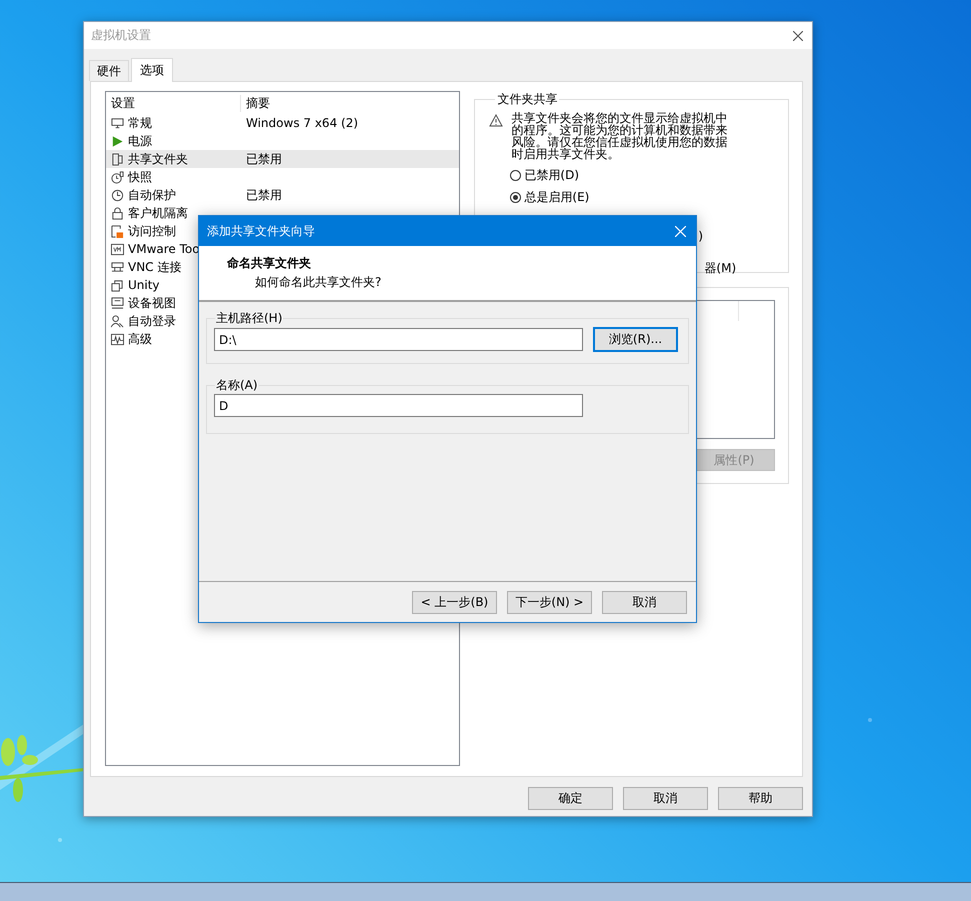 The image size is (971, 901). Describe the element at coordinates (158, 159) in the screenshot. I see `setting-name: 共享文件夹` at that location.